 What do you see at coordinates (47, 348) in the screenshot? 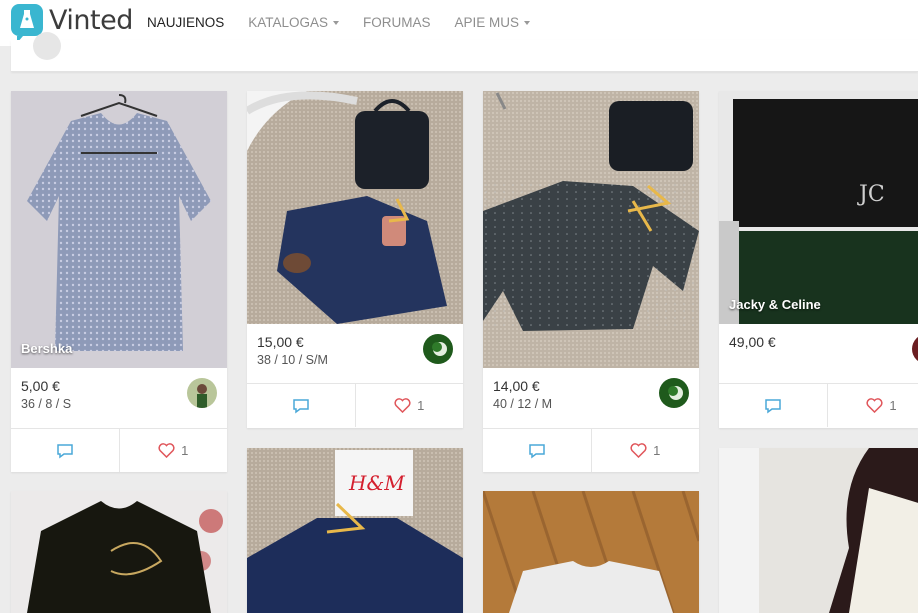
I see `item-brand: Bershka` at bounding box center [47, 348].